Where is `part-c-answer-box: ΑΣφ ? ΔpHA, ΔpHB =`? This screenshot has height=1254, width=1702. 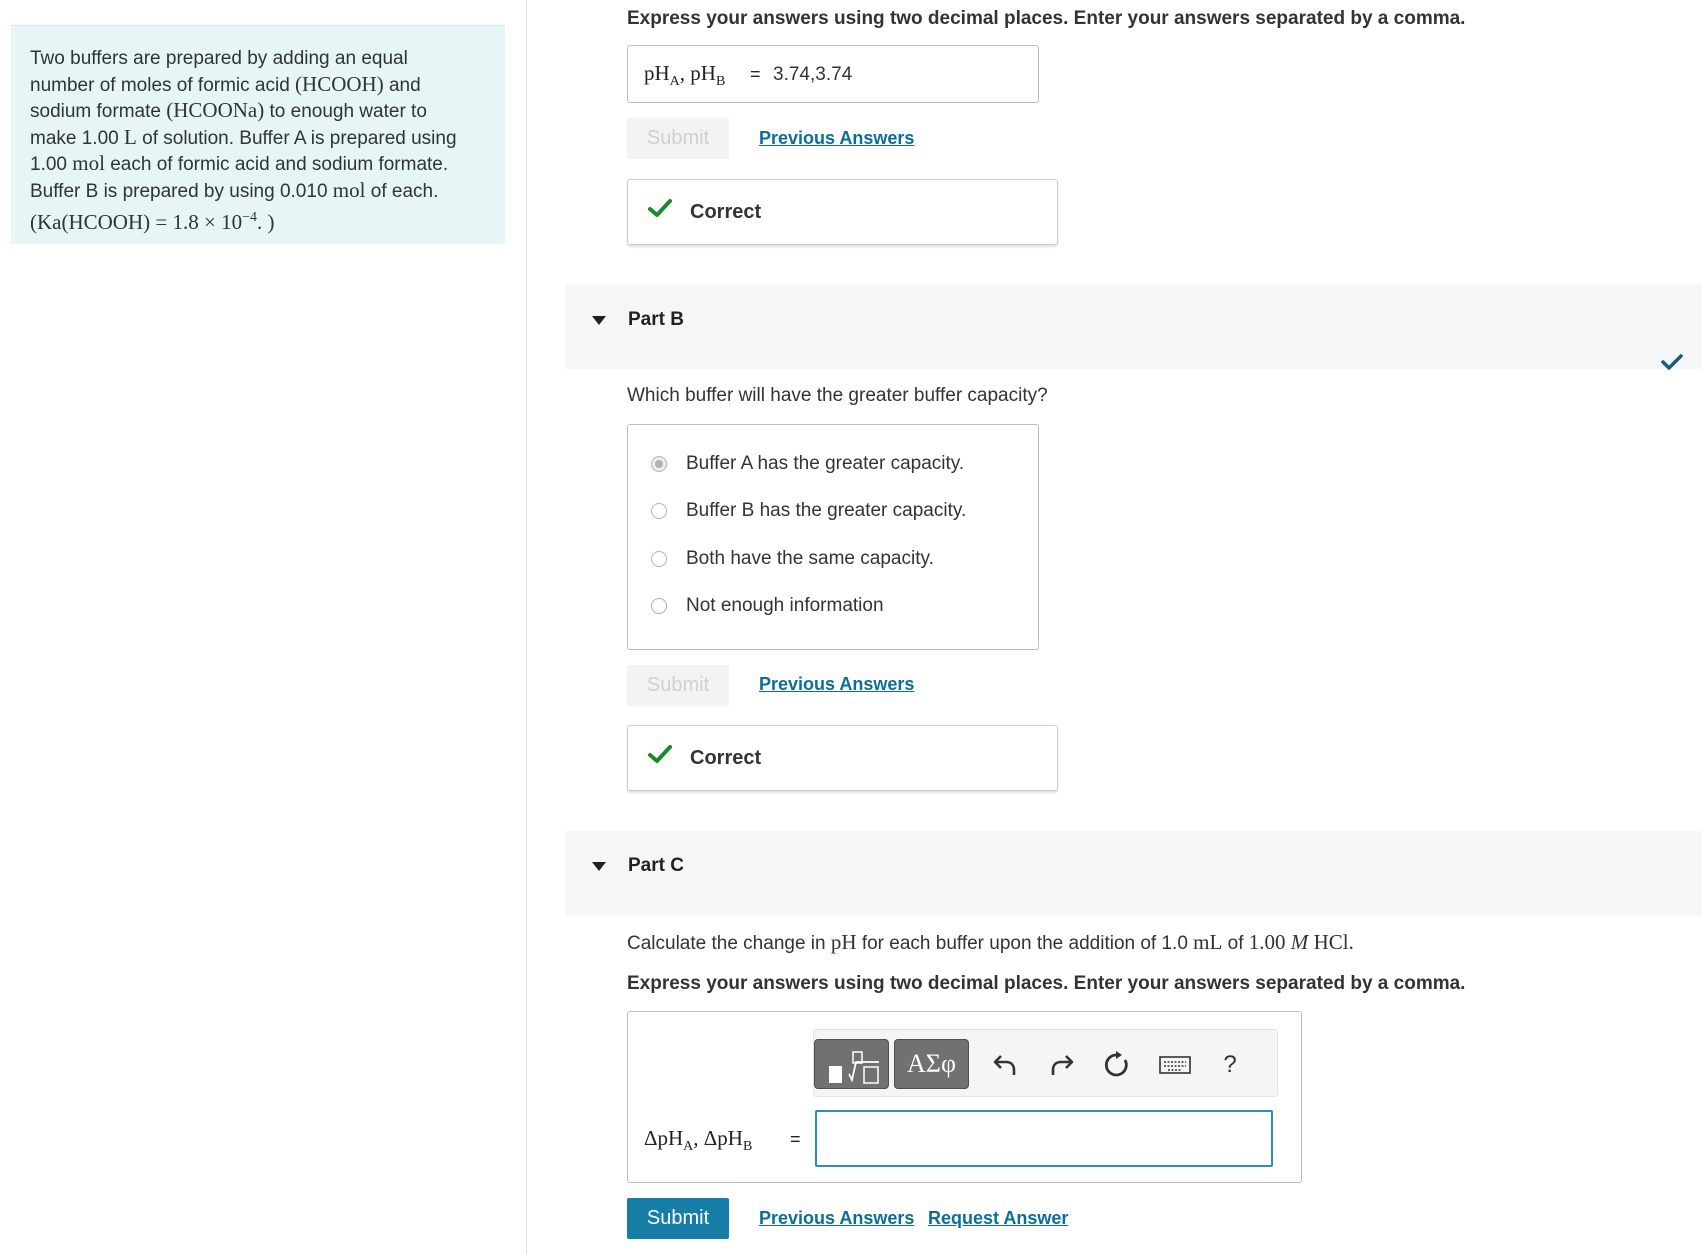 part-c-answer-box: ΑΣφ ? ΔpHA, ΔpHB = is located at coordinates (964, 1097).